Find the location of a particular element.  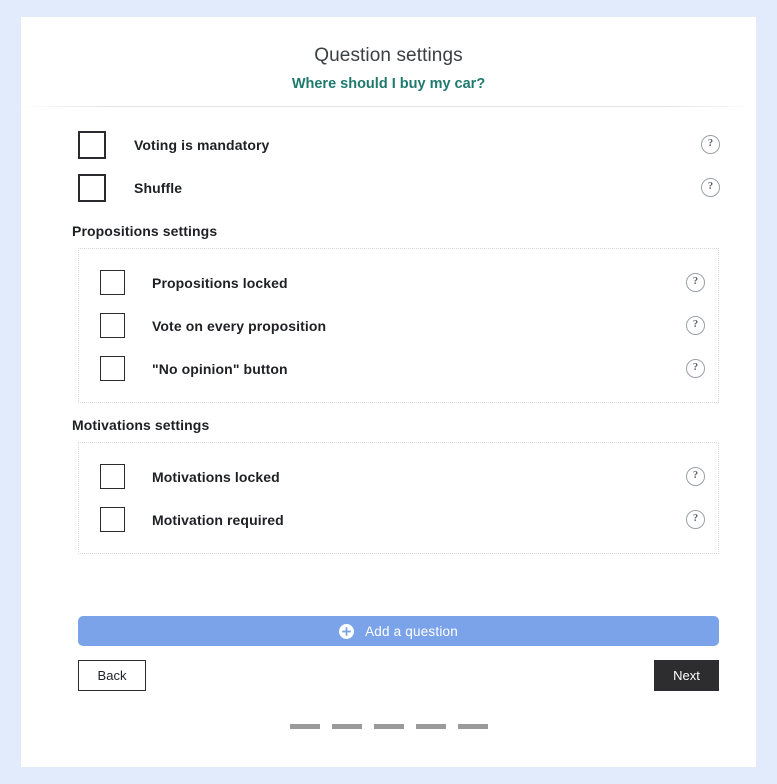

checkbox-voting-is-mandatory is located at coordinates (92, 144).